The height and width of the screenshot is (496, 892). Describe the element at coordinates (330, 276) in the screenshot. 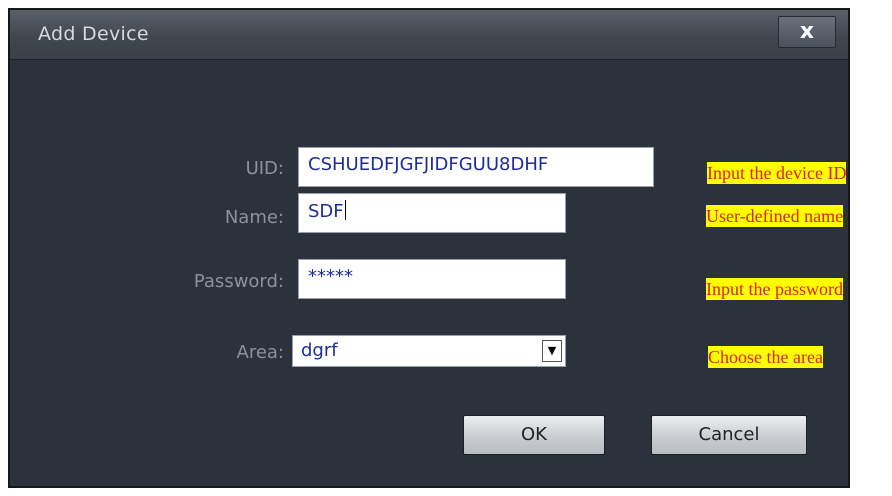

I see `password-value: *****` at that location.